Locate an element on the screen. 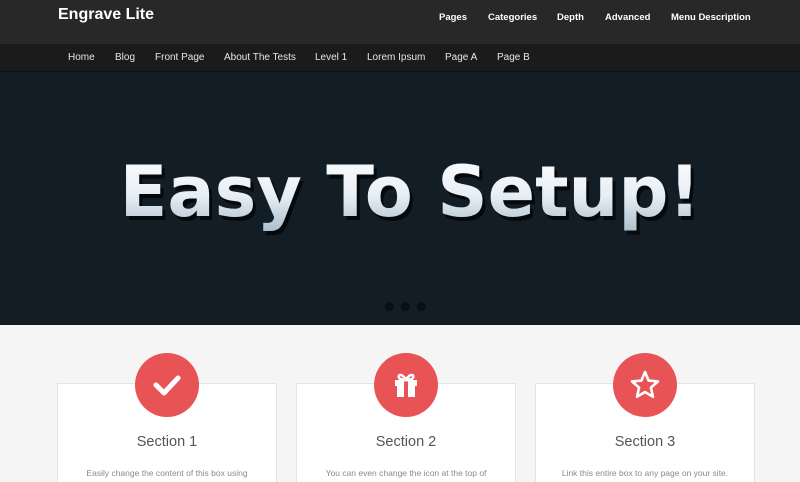  subnav-item-page-b: Page B is located at coordinates (513, 57).